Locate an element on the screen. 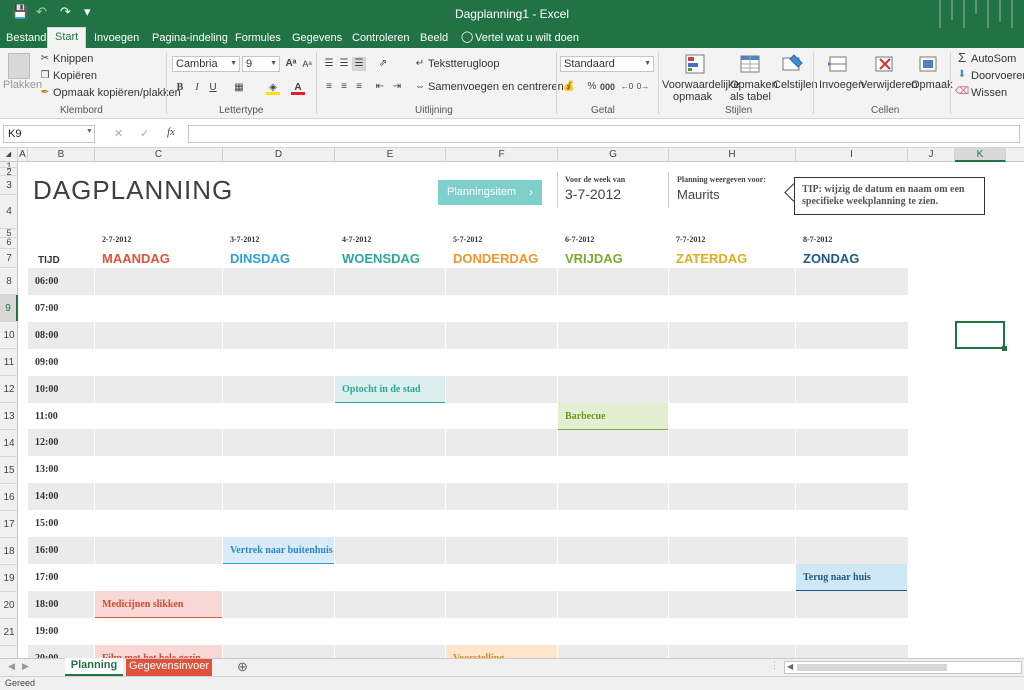 The height and width of the screenshot is (690, 1024). add-sheet-icon: ⊕ is located at coordinates (242, 667).